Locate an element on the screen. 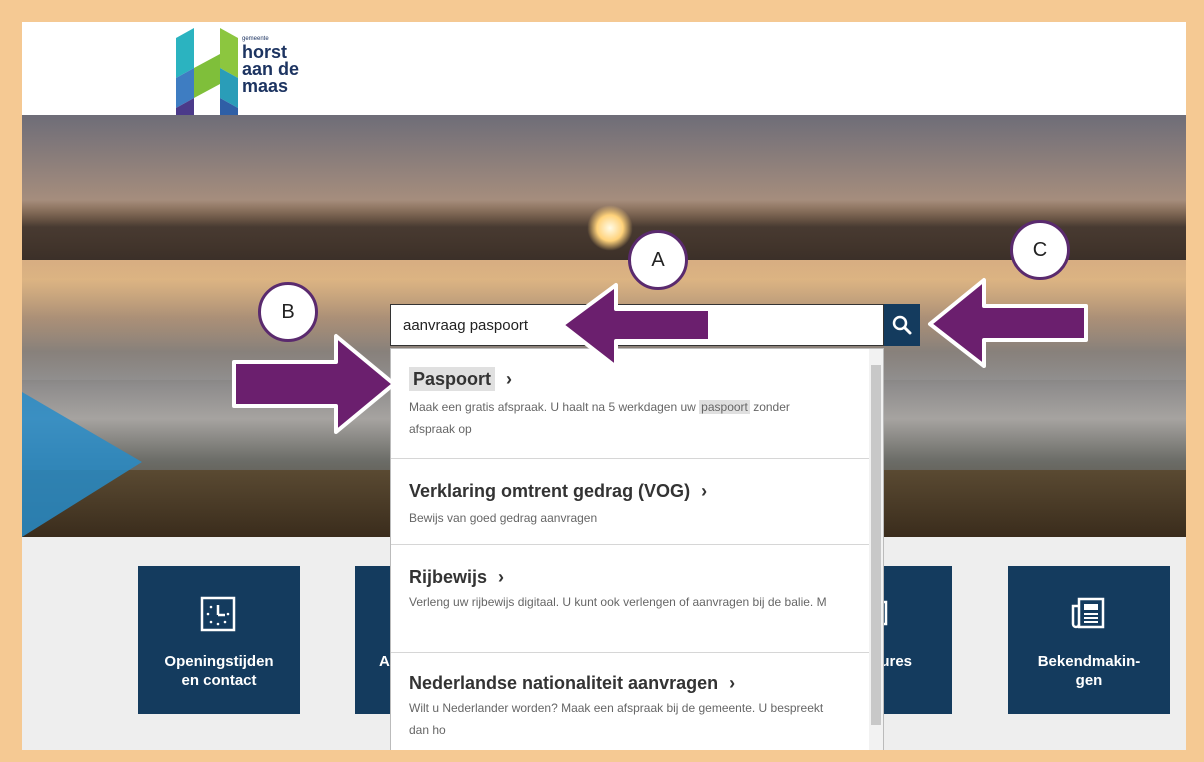  suggestion-title-text: Verklaring omtrent gedrag (VOG) is located at coordinates (550, 491).